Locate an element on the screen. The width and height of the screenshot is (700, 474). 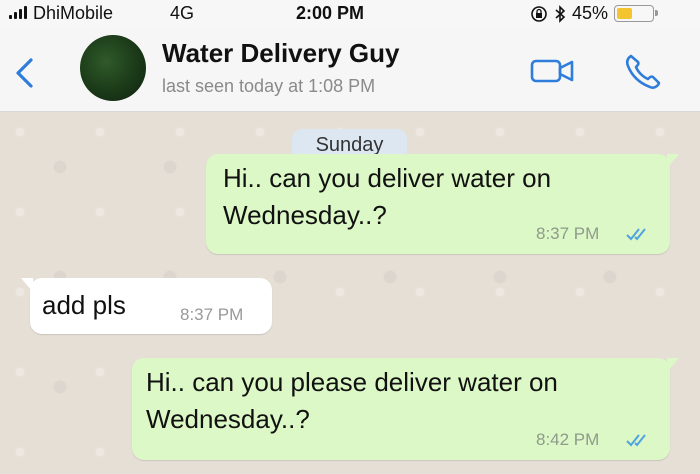
network-type: 4G is located at coordinates (182, 13).